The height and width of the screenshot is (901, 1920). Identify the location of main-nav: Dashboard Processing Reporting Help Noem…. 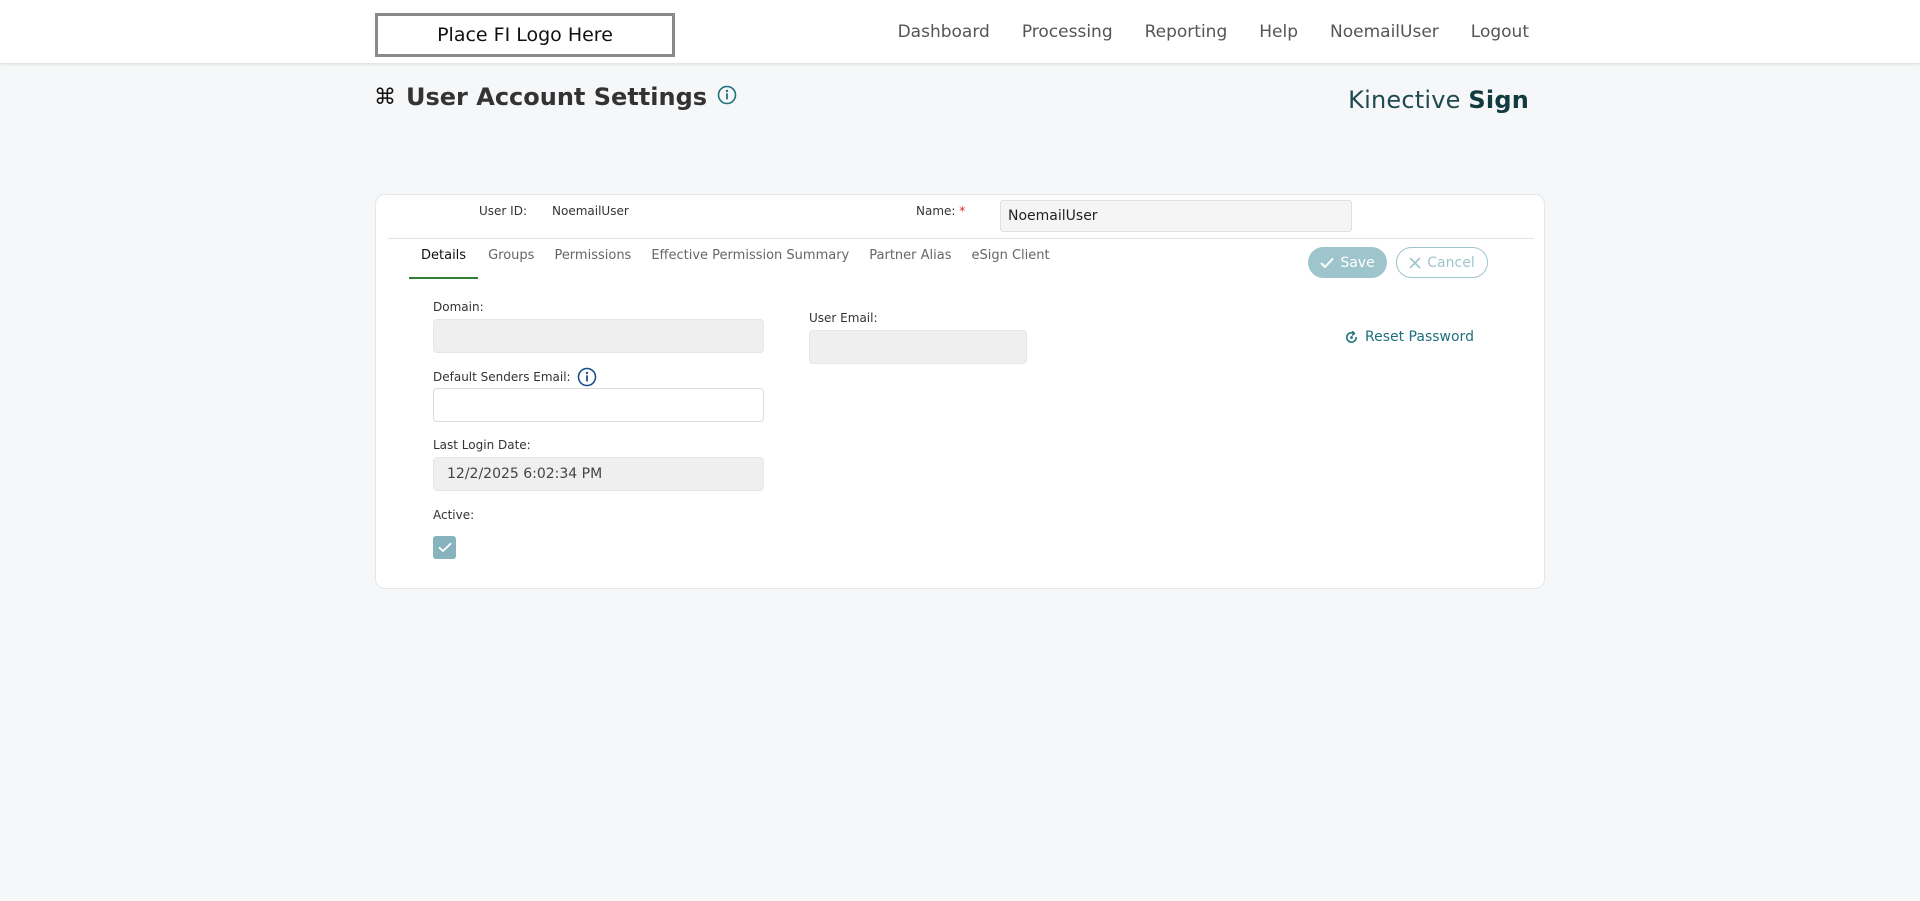
(1197, 31).